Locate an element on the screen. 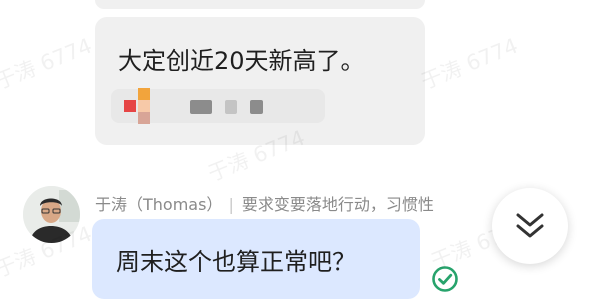 The width and height of the screenshot is (600, 299). avatar-photo is located at coordinates (51, 214).